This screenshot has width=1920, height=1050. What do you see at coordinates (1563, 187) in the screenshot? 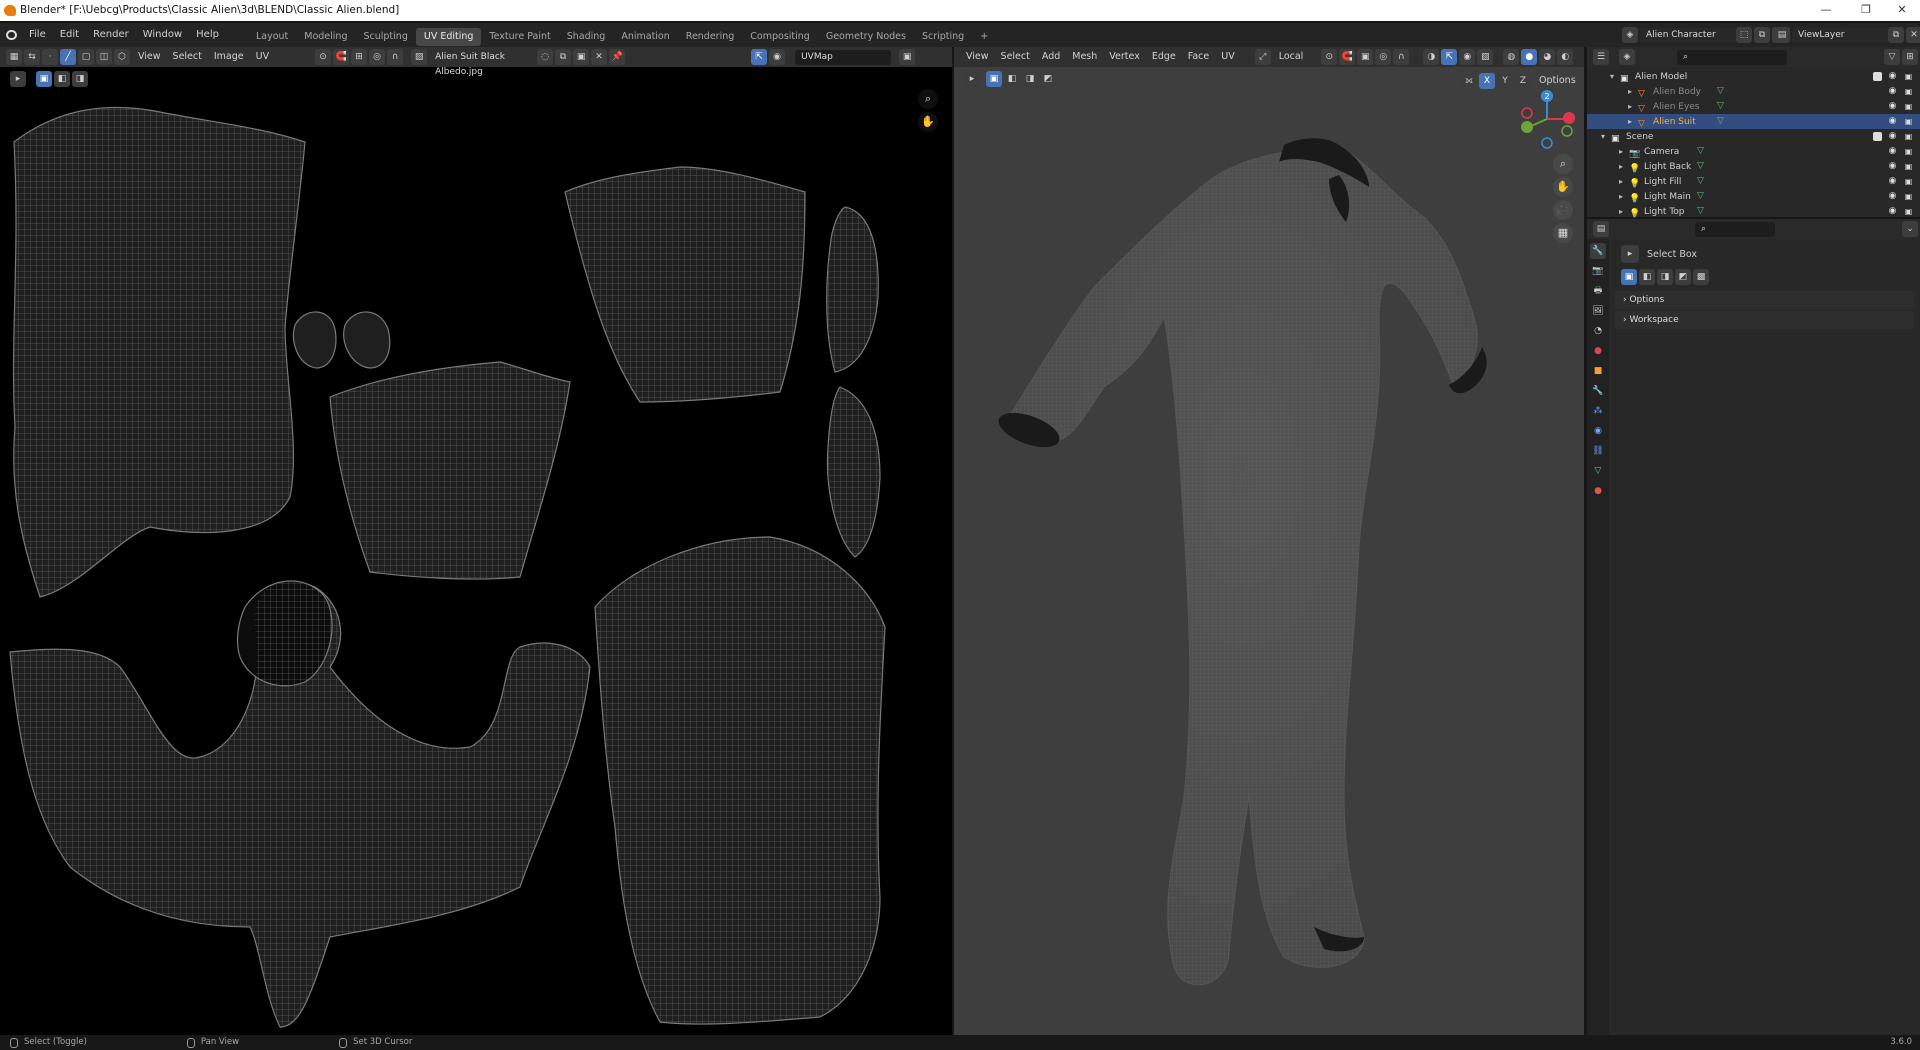
I see `vp-pan-icon: ✋` at bounding box center [1563, 187].